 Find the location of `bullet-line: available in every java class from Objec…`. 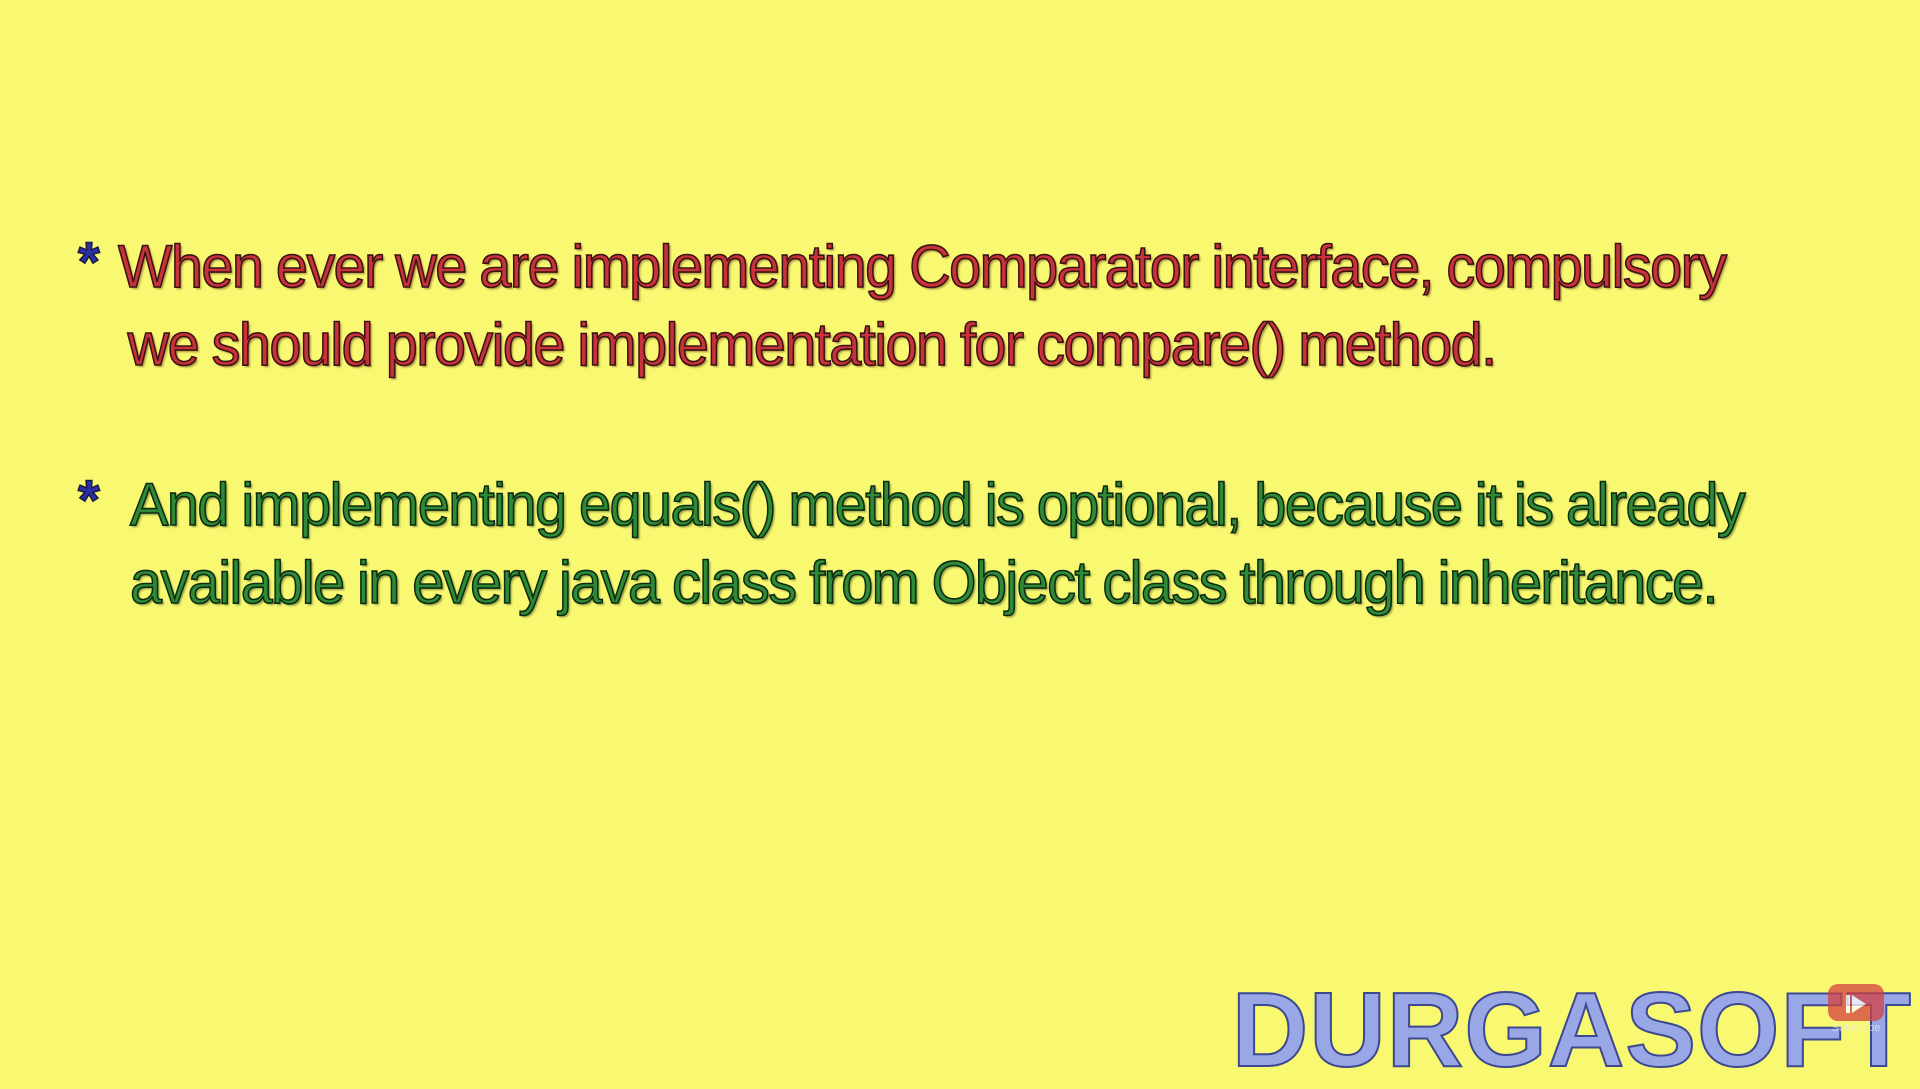

bullet-line: available in every java class from Objec… is located at coordinates (924, 582).